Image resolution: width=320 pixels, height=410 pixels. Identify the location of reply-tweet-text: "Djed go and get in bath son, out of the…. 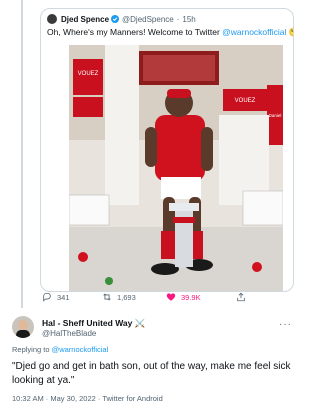
(151, 373).